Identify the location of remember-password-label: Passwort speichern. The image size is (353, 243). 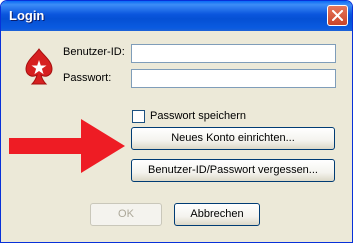
(198, 116).